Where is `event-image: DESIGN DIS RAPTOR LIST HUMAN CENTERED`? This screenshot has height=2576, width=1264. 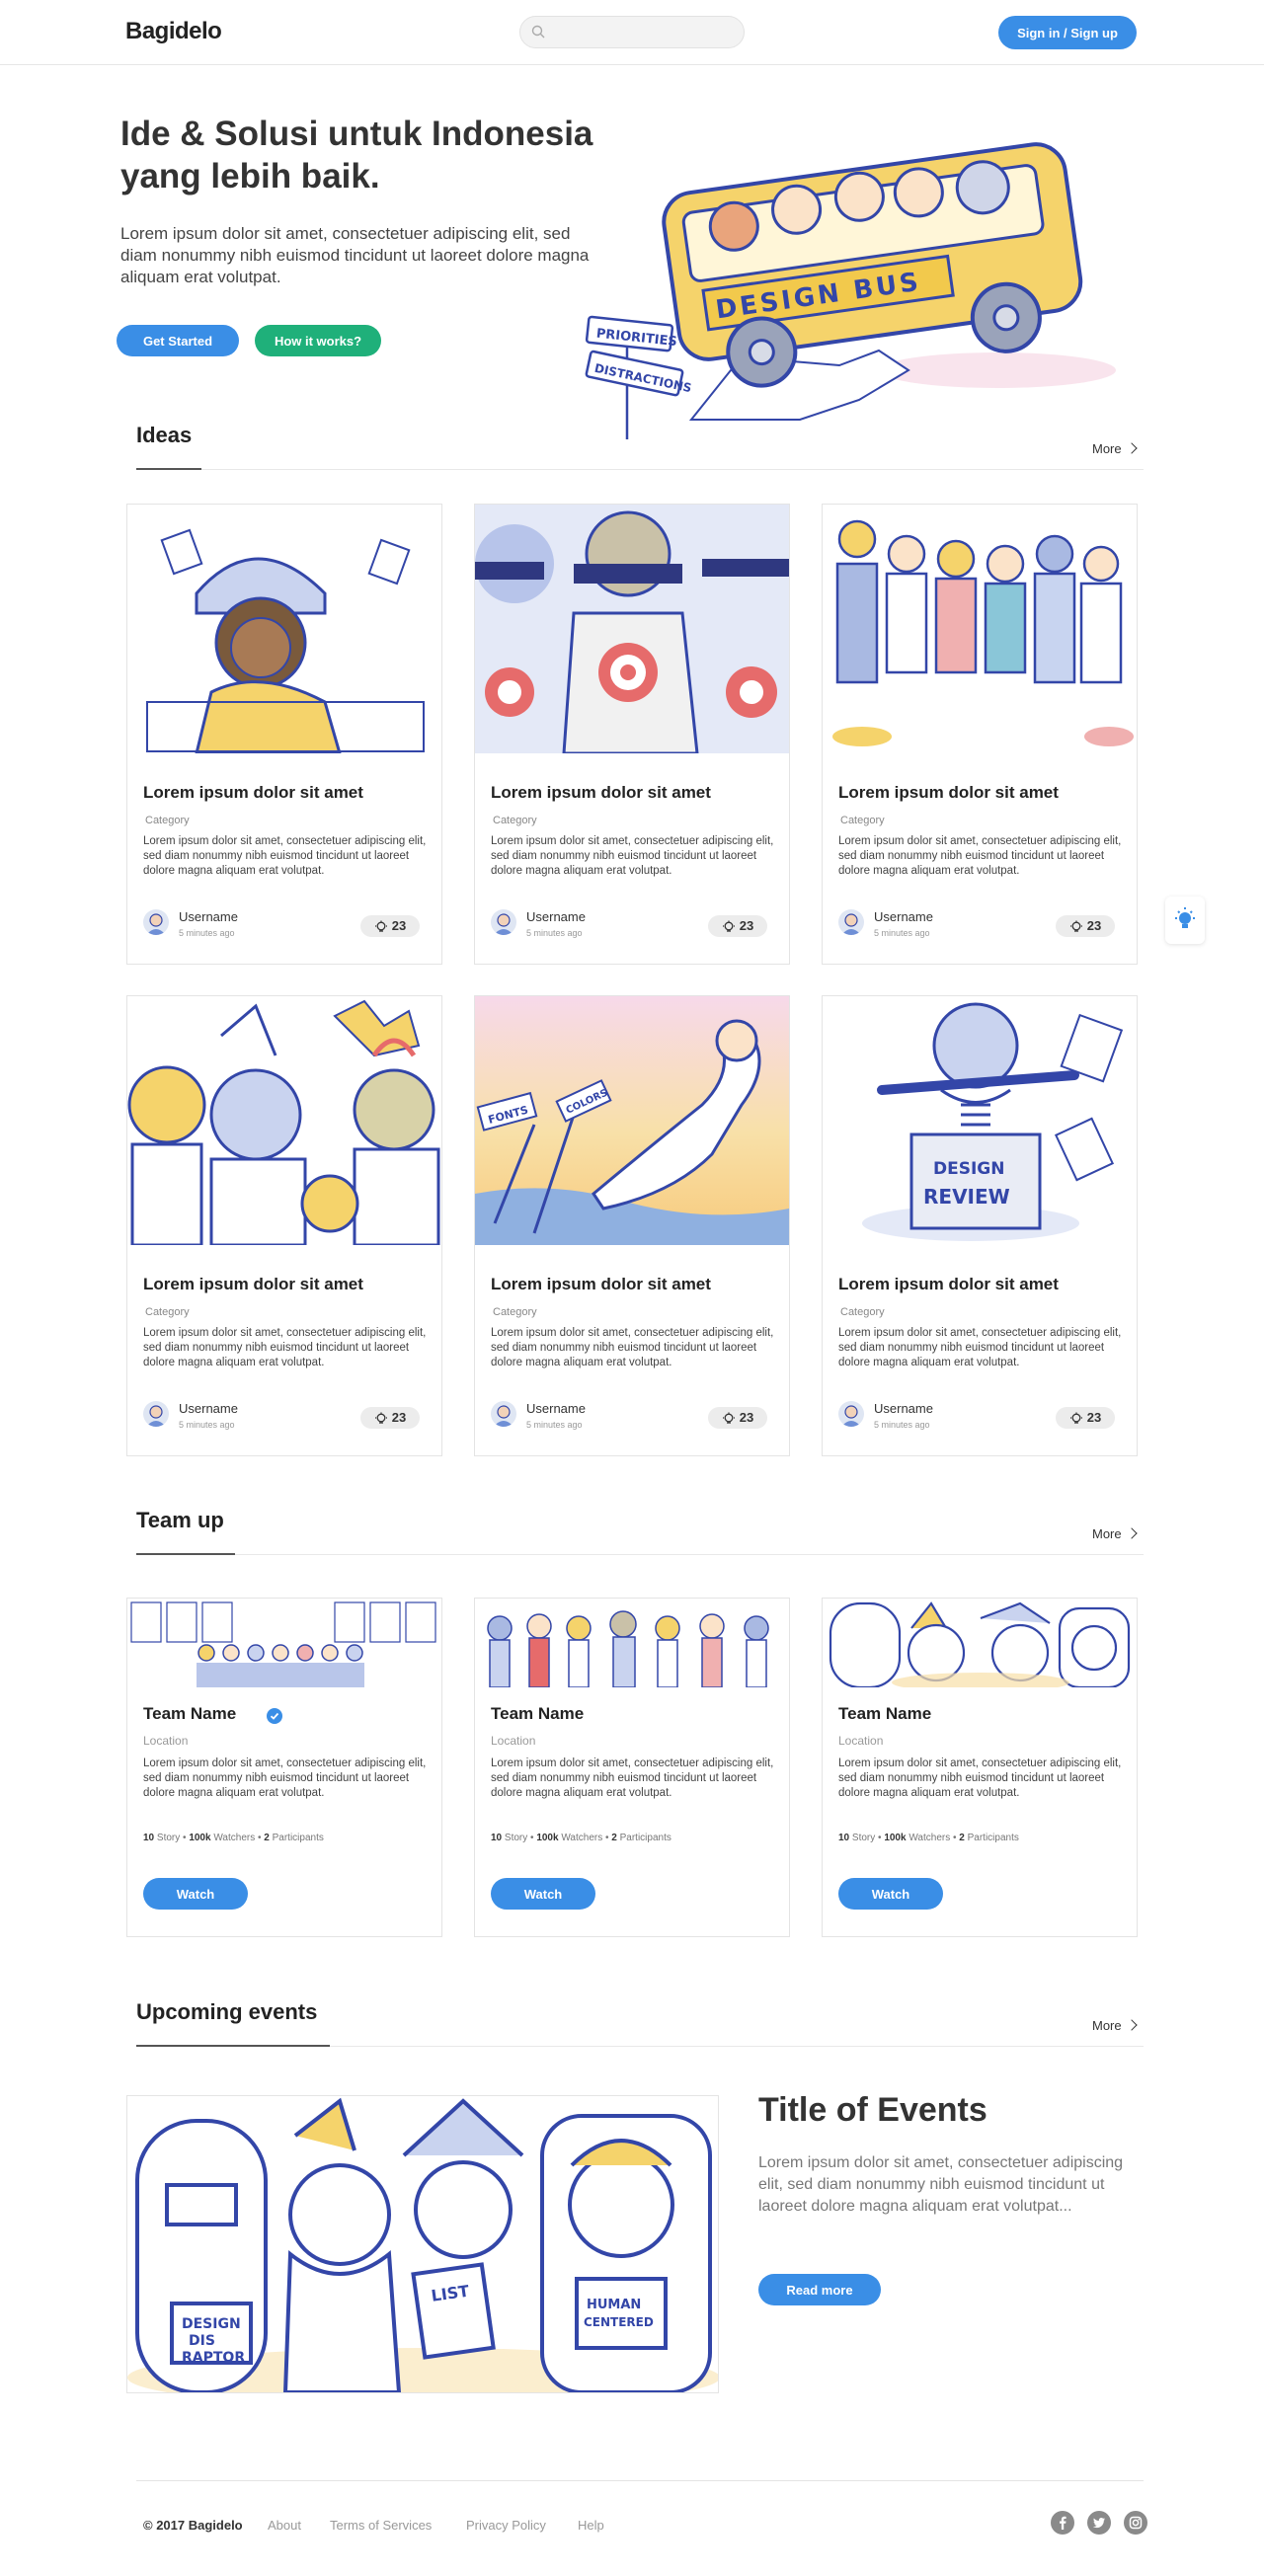 event-image: DESIGN DIS RAPTOR LIST HUMAN CENTERED is located at coordinates (423, 2244).